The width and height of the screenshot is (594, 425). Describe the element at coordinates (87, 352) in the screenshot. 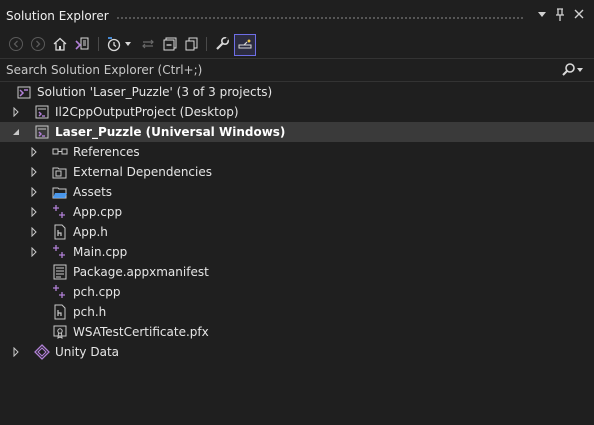

I see `tree-item-label: Unity Data` at that location.